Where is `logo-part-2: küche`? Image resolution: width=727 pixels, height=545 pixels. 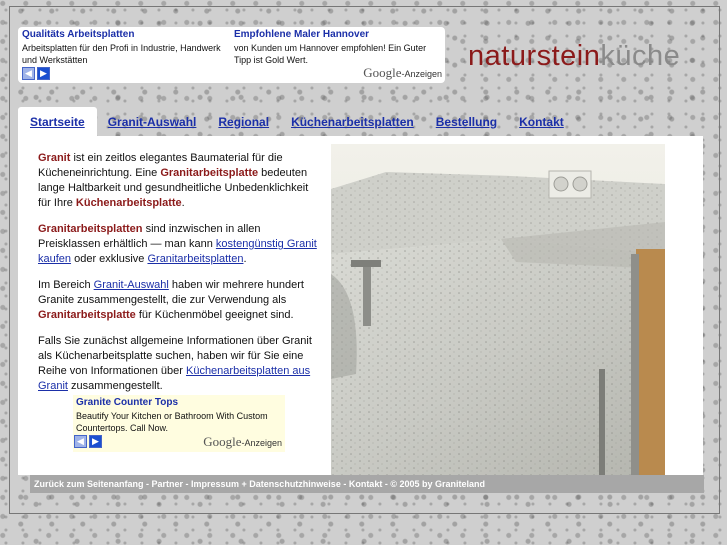
logo-part-2: küche is located at coordinates (640, 56).